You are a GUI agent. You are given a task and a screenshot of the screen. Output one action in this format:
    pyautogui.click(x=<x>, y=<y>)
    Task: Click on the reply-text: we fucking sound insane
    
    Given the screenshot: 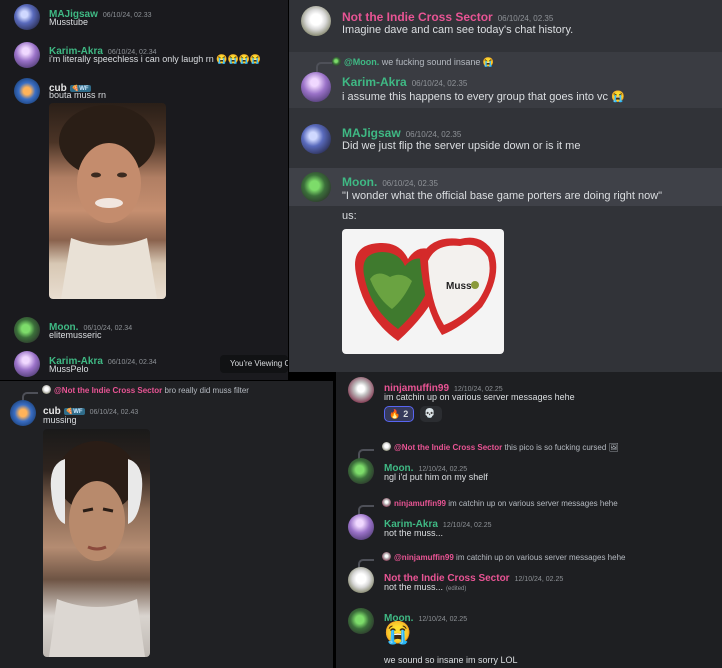 What is the action you would take?
    pyautogui.click(x=431, y=62)
    